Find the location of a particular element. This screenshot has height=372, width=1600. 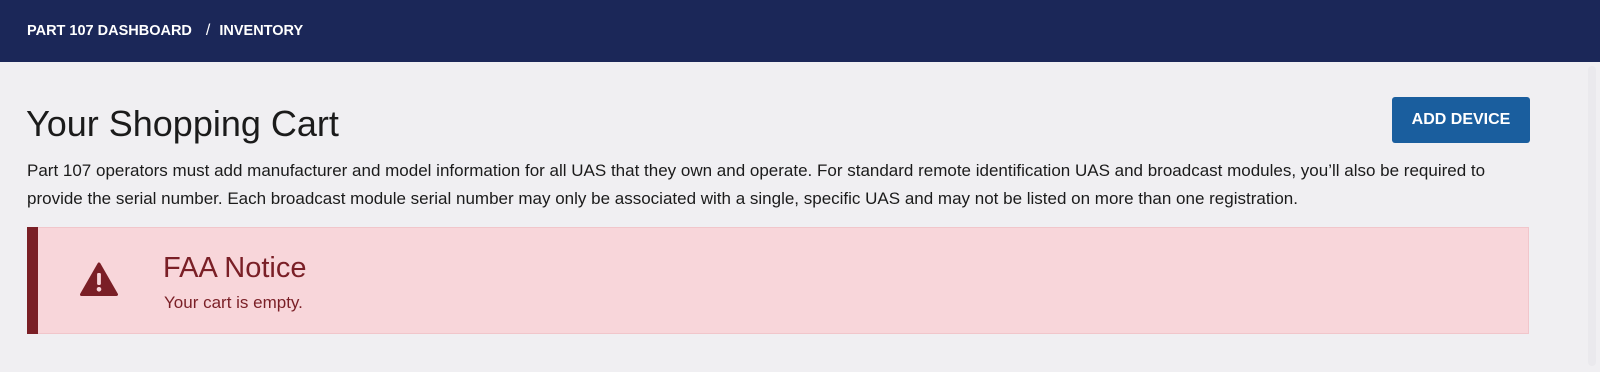

alert-heading: FAA Notice is located at coordinates (235, 268).